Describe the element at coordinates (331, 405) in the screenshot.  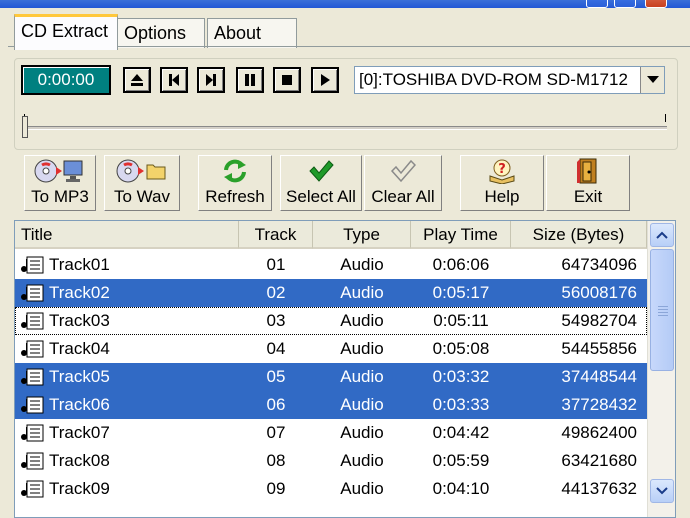
I see `table-row: Track06 06 Audio 0:03:33 37728432` at that location.